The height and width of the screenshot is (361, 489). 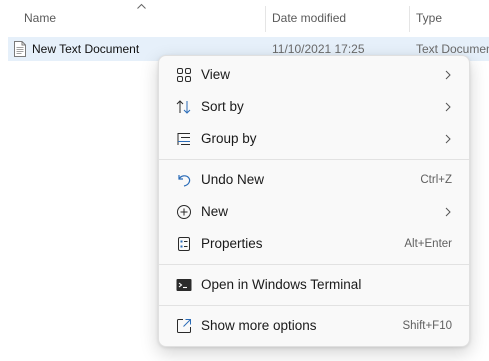 What do you see at coordinates (428, 244) in the screenshot?
I see `menu-item-shortcut: Alt+Enter` at bounding box center [428, 244].